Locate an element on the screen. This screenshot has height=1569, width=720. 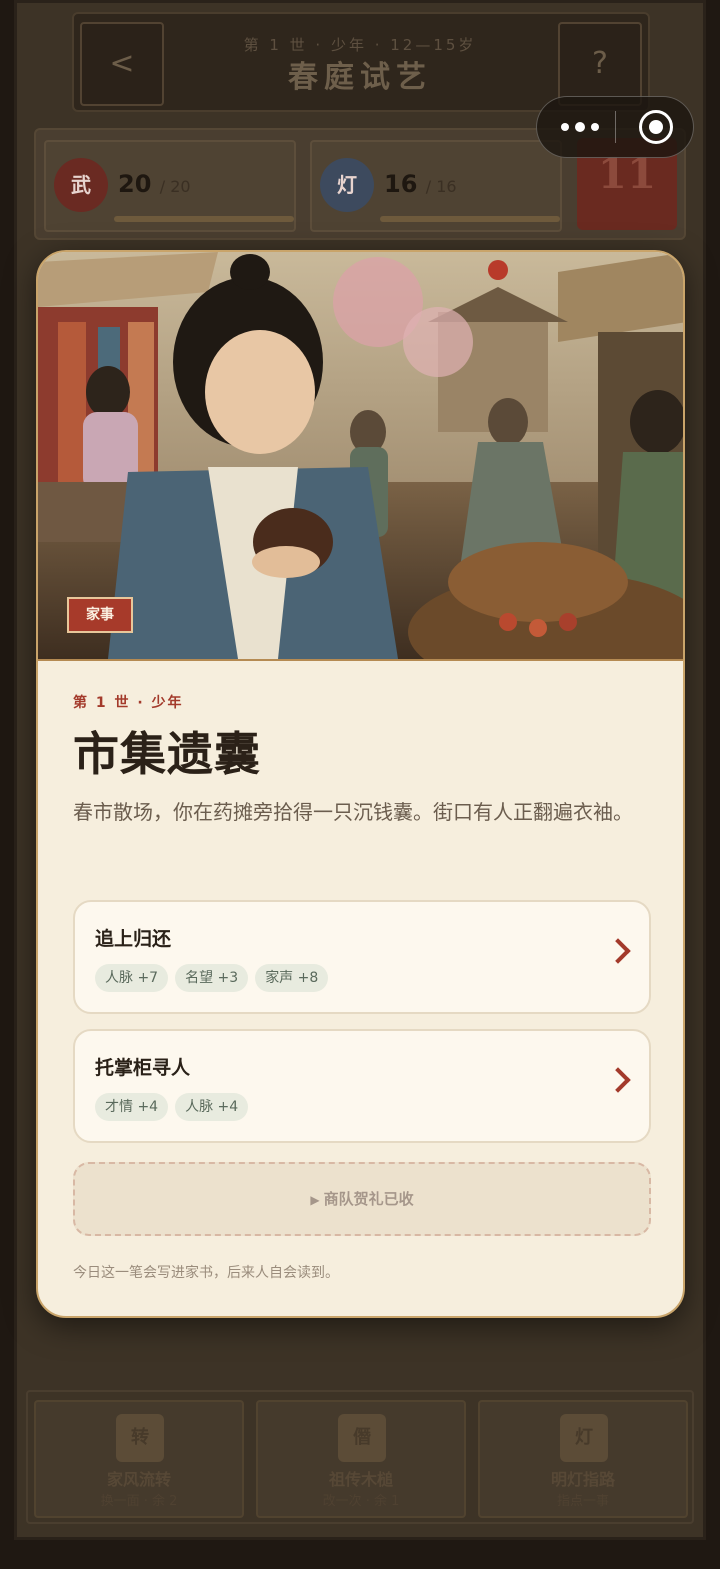
close-target-icon is located at coordinates (656, 127).